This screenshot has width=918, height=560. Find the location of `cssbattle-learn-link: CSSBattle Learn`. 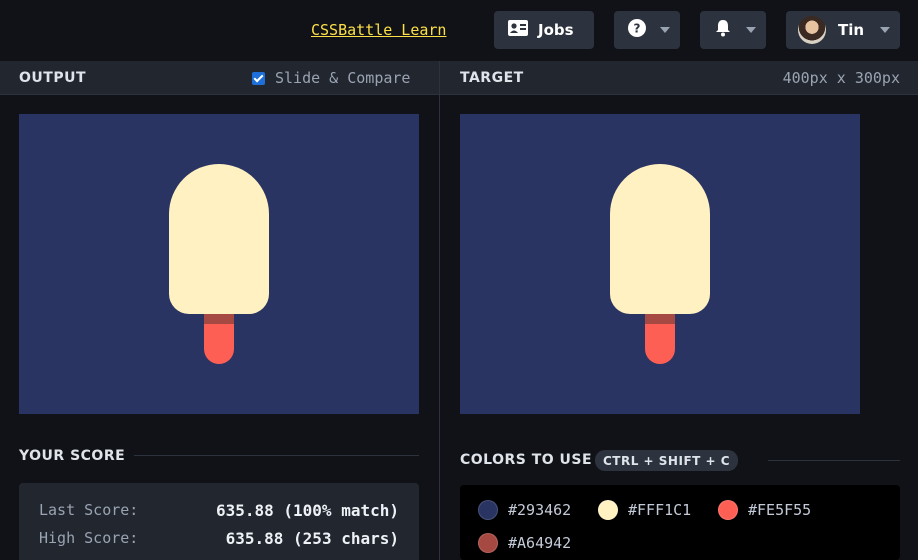

cssbattle-learn-link: CSSBattle Learn is located at coordinates (378, 30).